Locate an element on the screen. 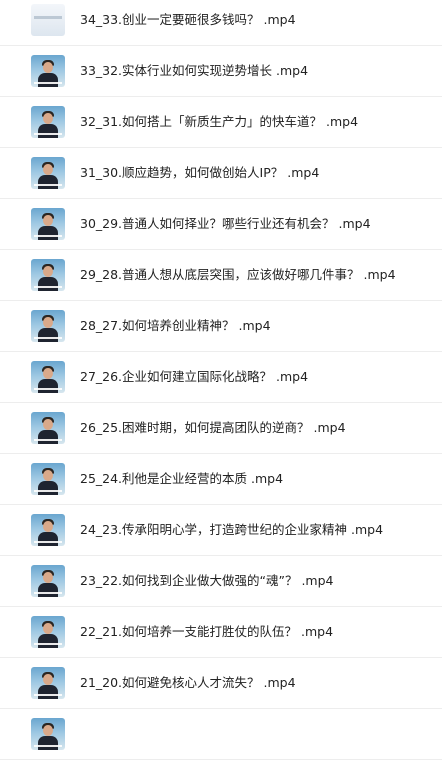 The image size is (442, 760). list-item: 26_25.困难时期，如何提高团队的逆商？ .mp4 is located at coordinates (221, 428).